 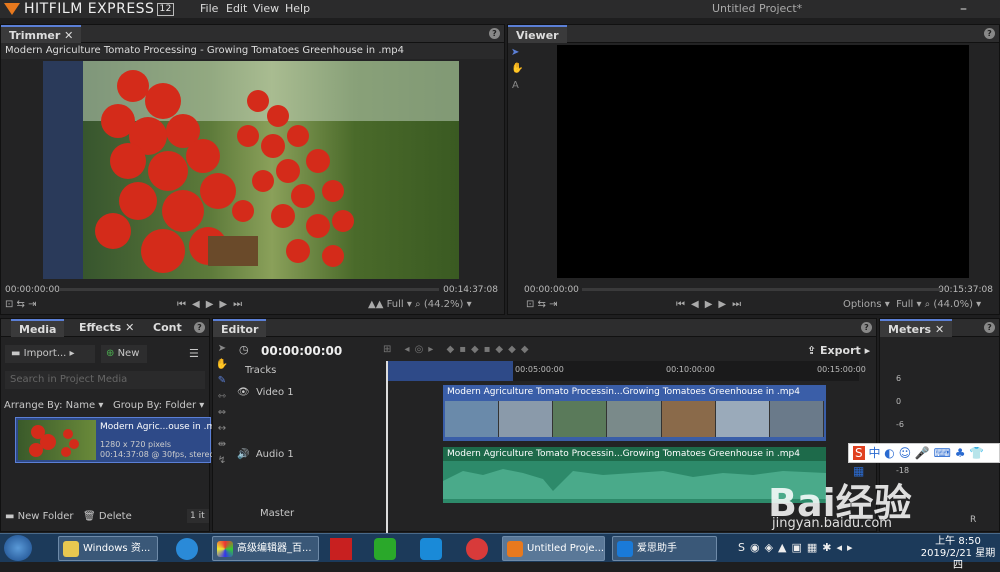 I want to click on new-label: New, so click(x=128, y=353).